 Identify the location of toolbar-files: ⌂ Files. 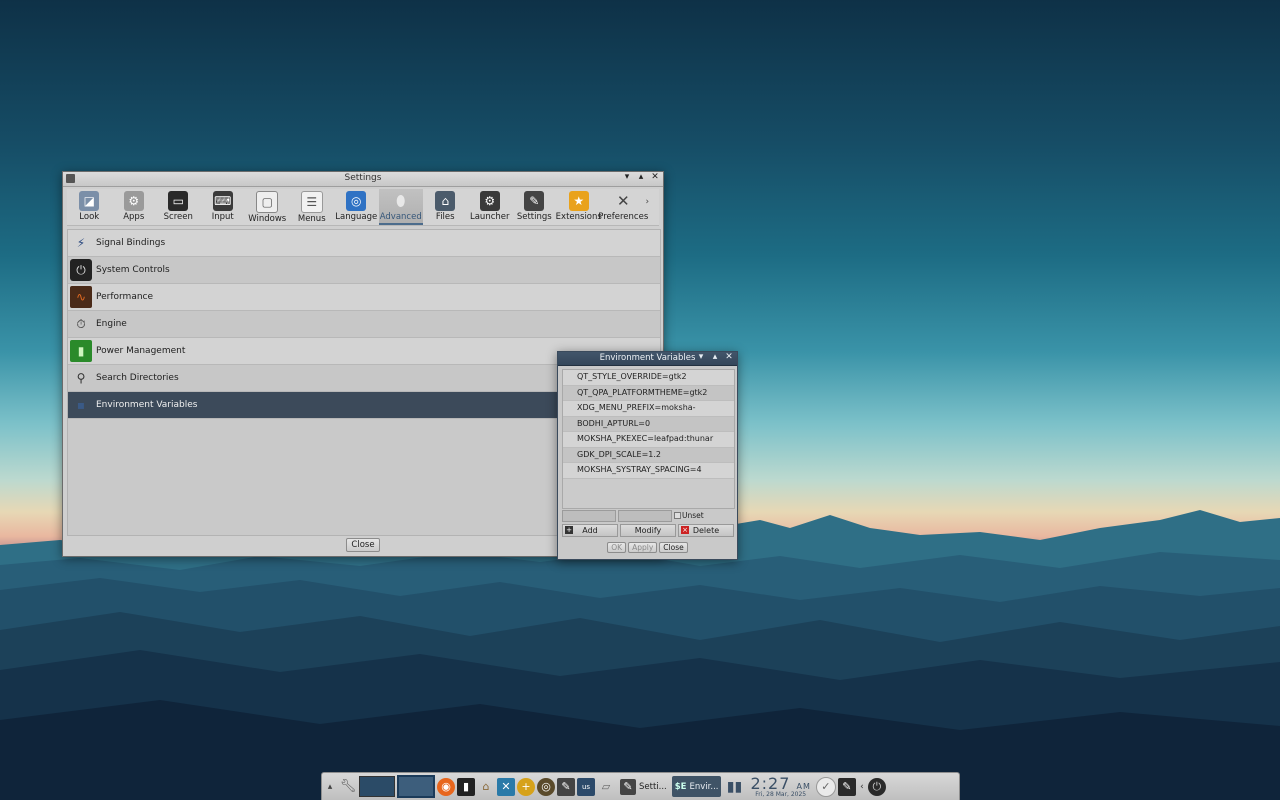
(445, 207).